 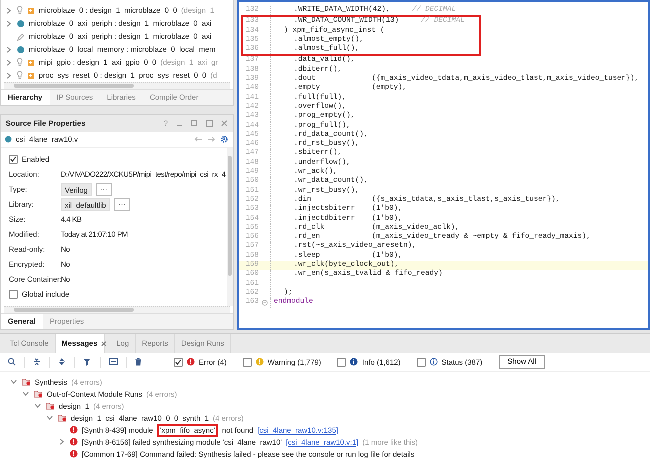 I want to click on warning-icon, so click(x=260, y=362).